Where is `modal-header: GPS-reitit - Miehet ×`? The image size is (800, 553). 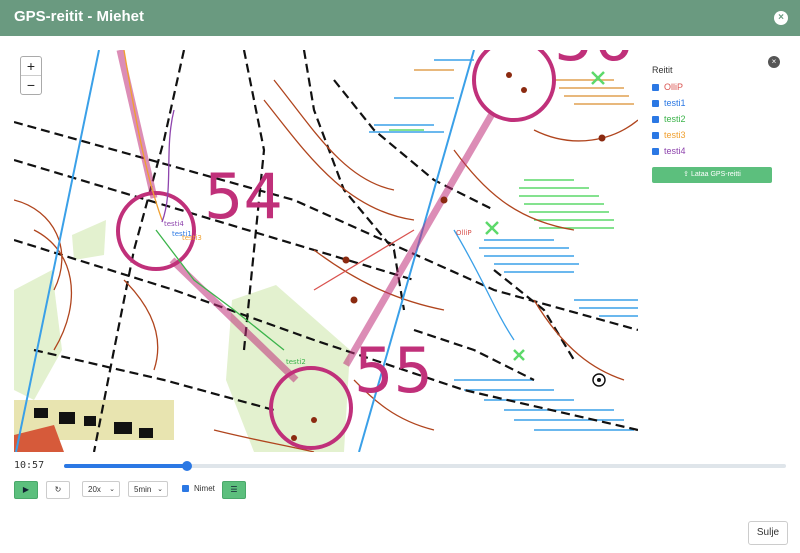
modal-header: GPS-reitit - Miehet × is located at coordinates (400, 18).